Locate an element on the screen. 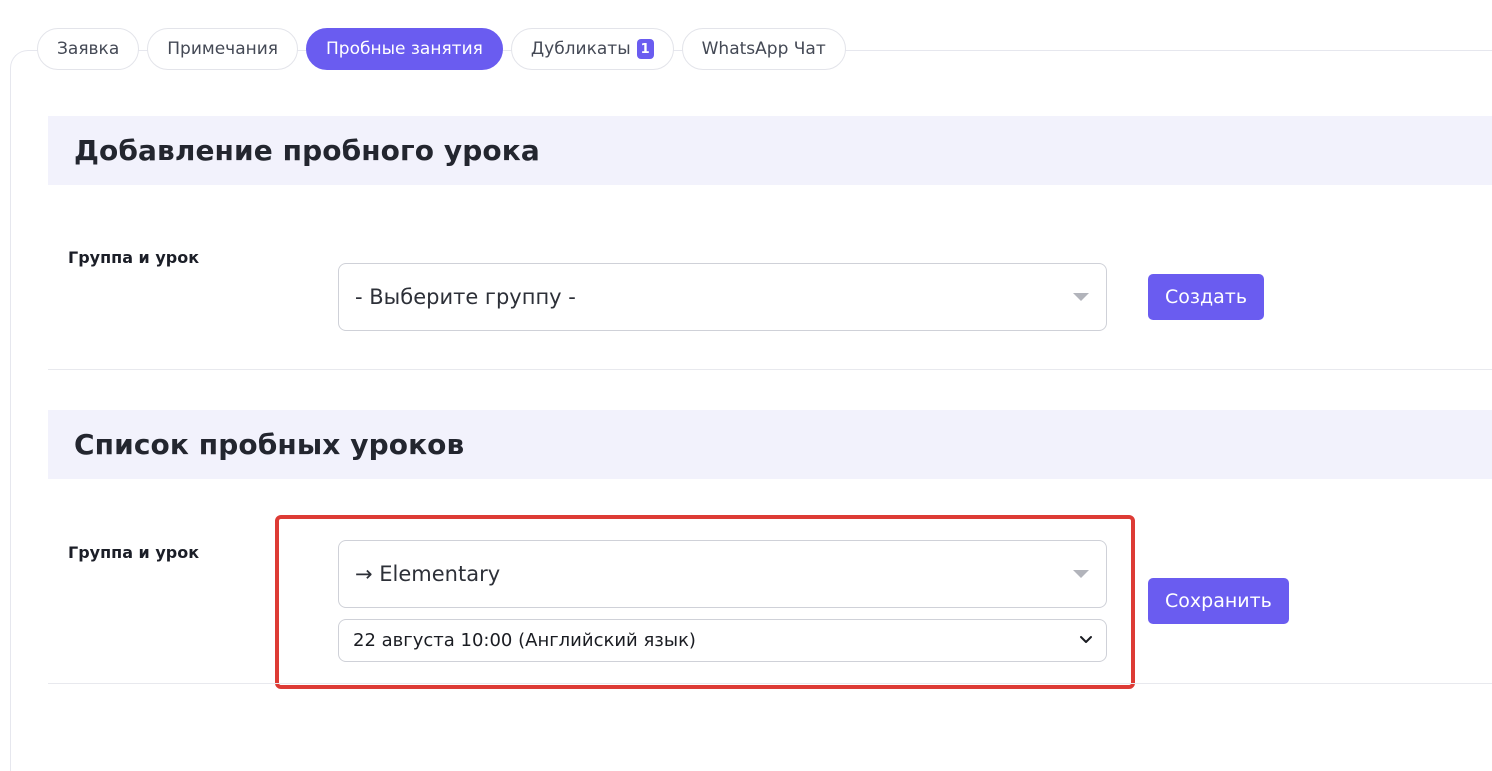 The width and height of the screenshot is (1492, 771). tab-duplicates: Дубликаты 1 is located at coordinates (592, 49).